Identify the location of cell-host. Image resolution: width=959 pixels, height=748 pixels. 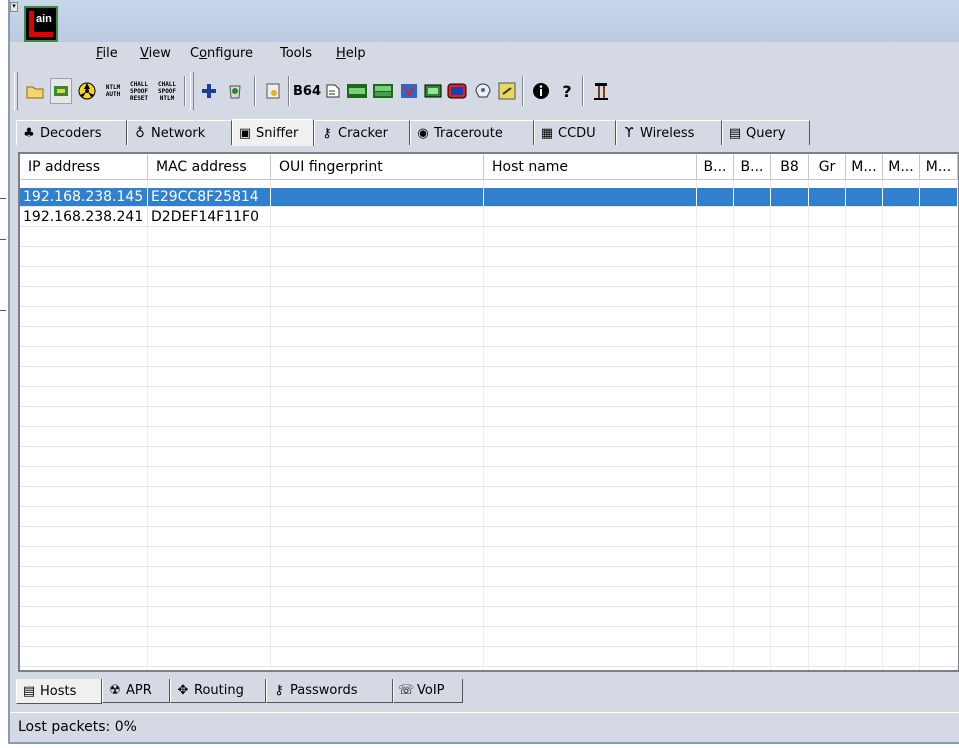
(590, 197).